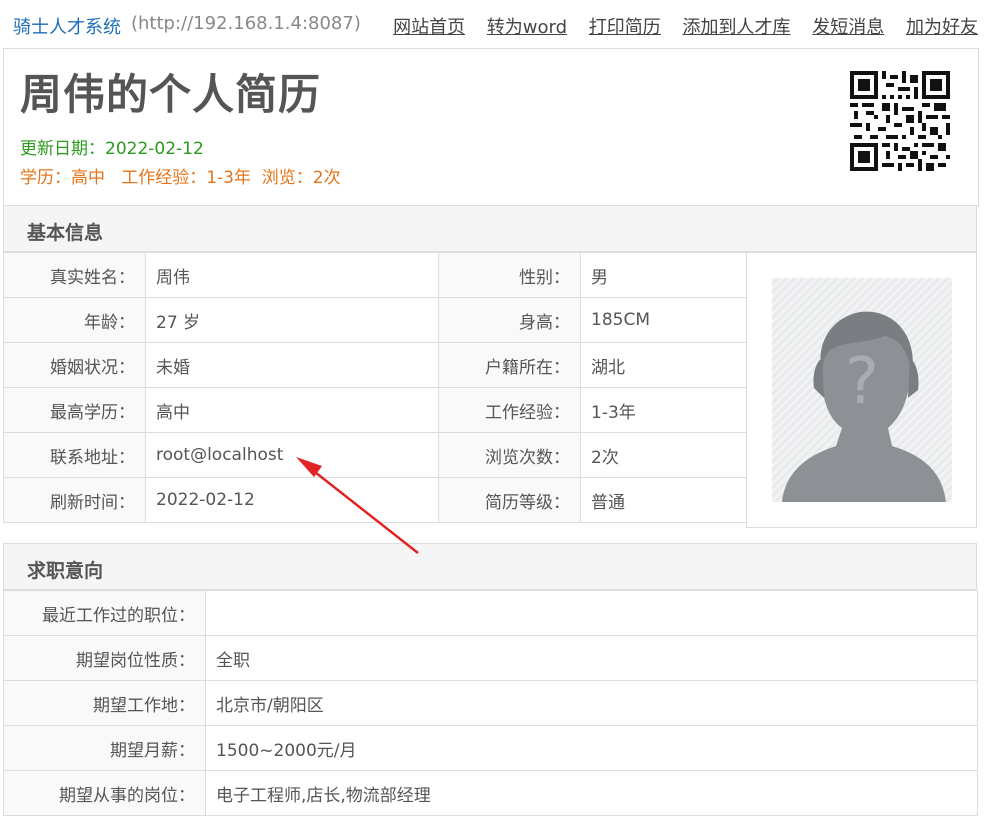 The image size is (1008, 816). I want to click on table-row: 婚姻状况： 未婚 户籍所在： 湖北, so click(375, 365).